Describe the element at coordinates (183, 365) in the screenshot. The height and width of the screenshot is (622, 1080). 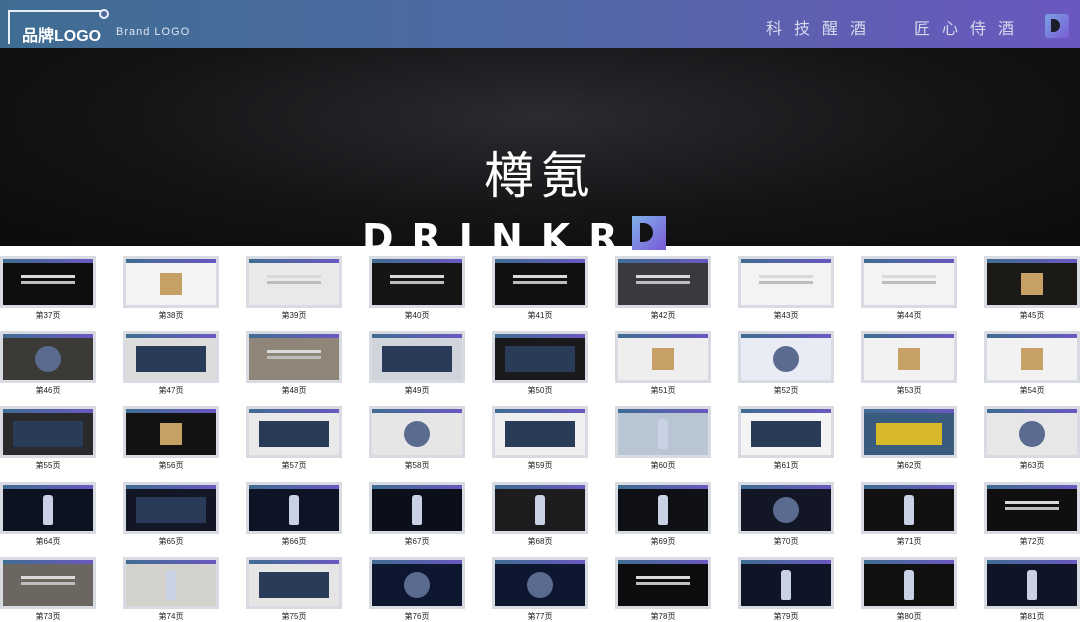
I see `page-thumbnail: 第47页` at that location.